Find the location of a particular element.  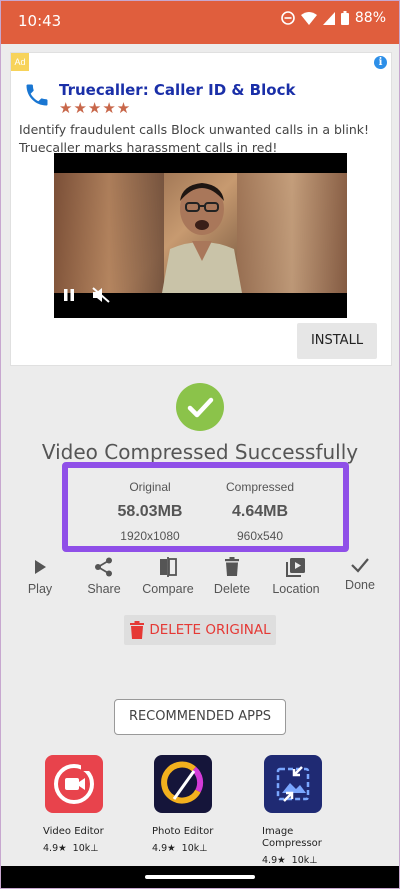

status-bar: 10:43 88% is located at coordinates (200, 22).